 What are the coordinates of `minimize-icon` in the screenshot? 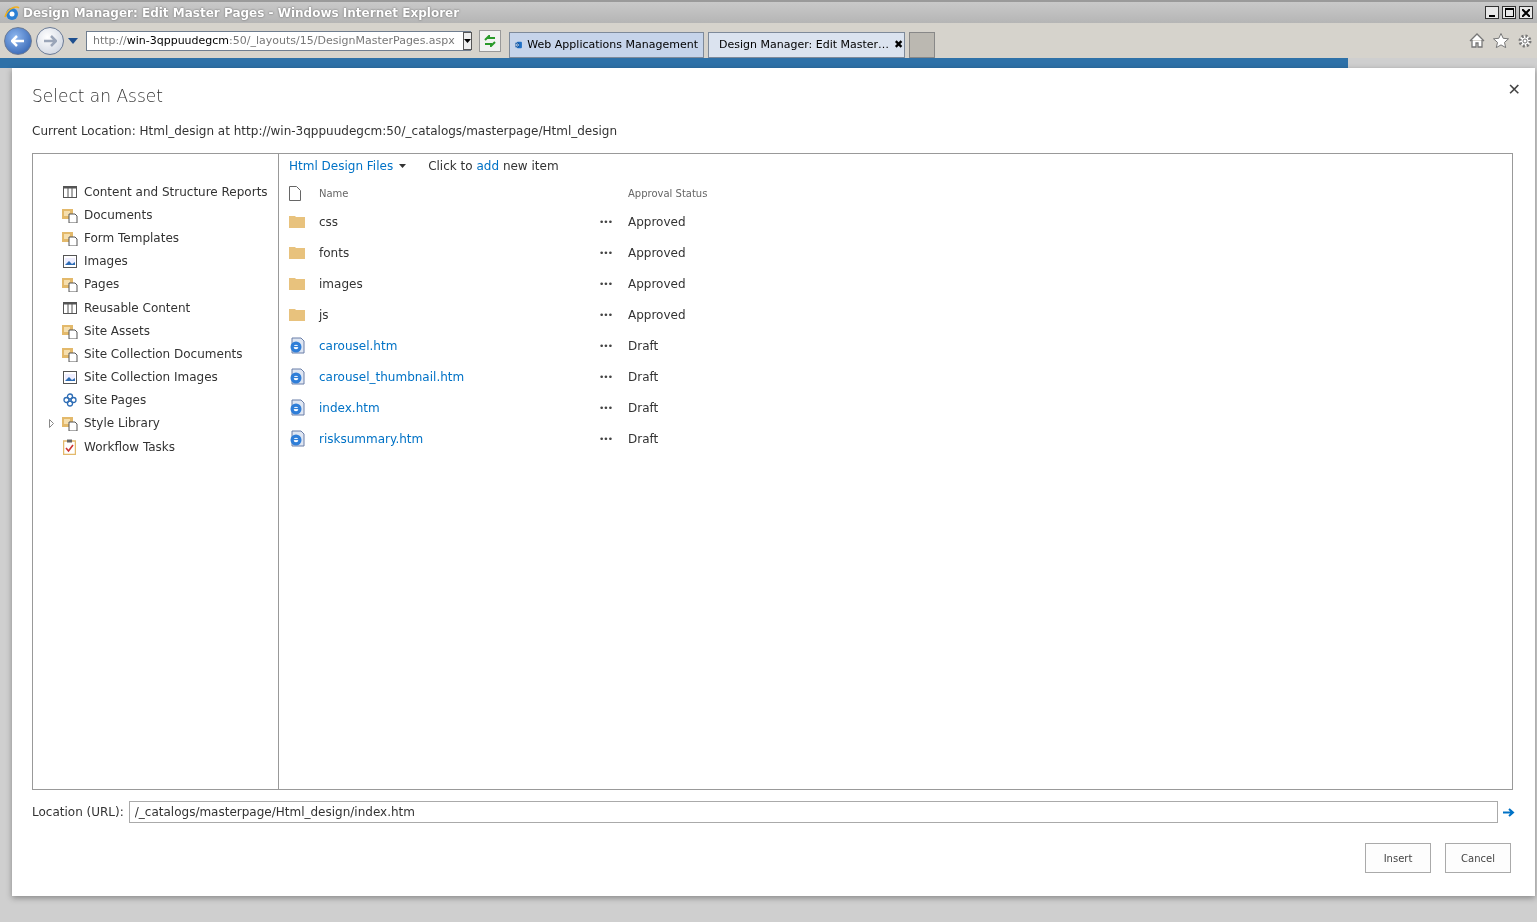 It's located at (1492, 15).